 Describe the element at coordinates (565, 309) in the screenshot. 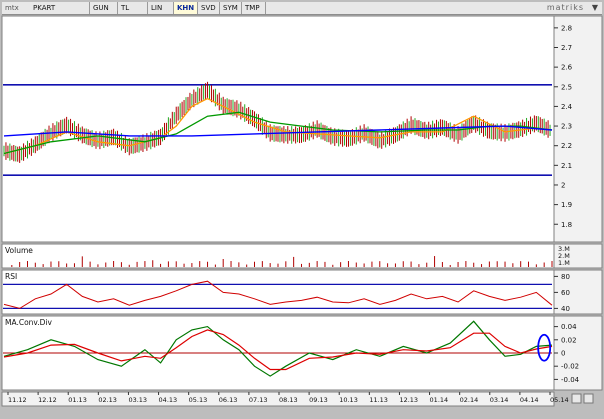

I see `rsi-tick-label: 40` at that location.